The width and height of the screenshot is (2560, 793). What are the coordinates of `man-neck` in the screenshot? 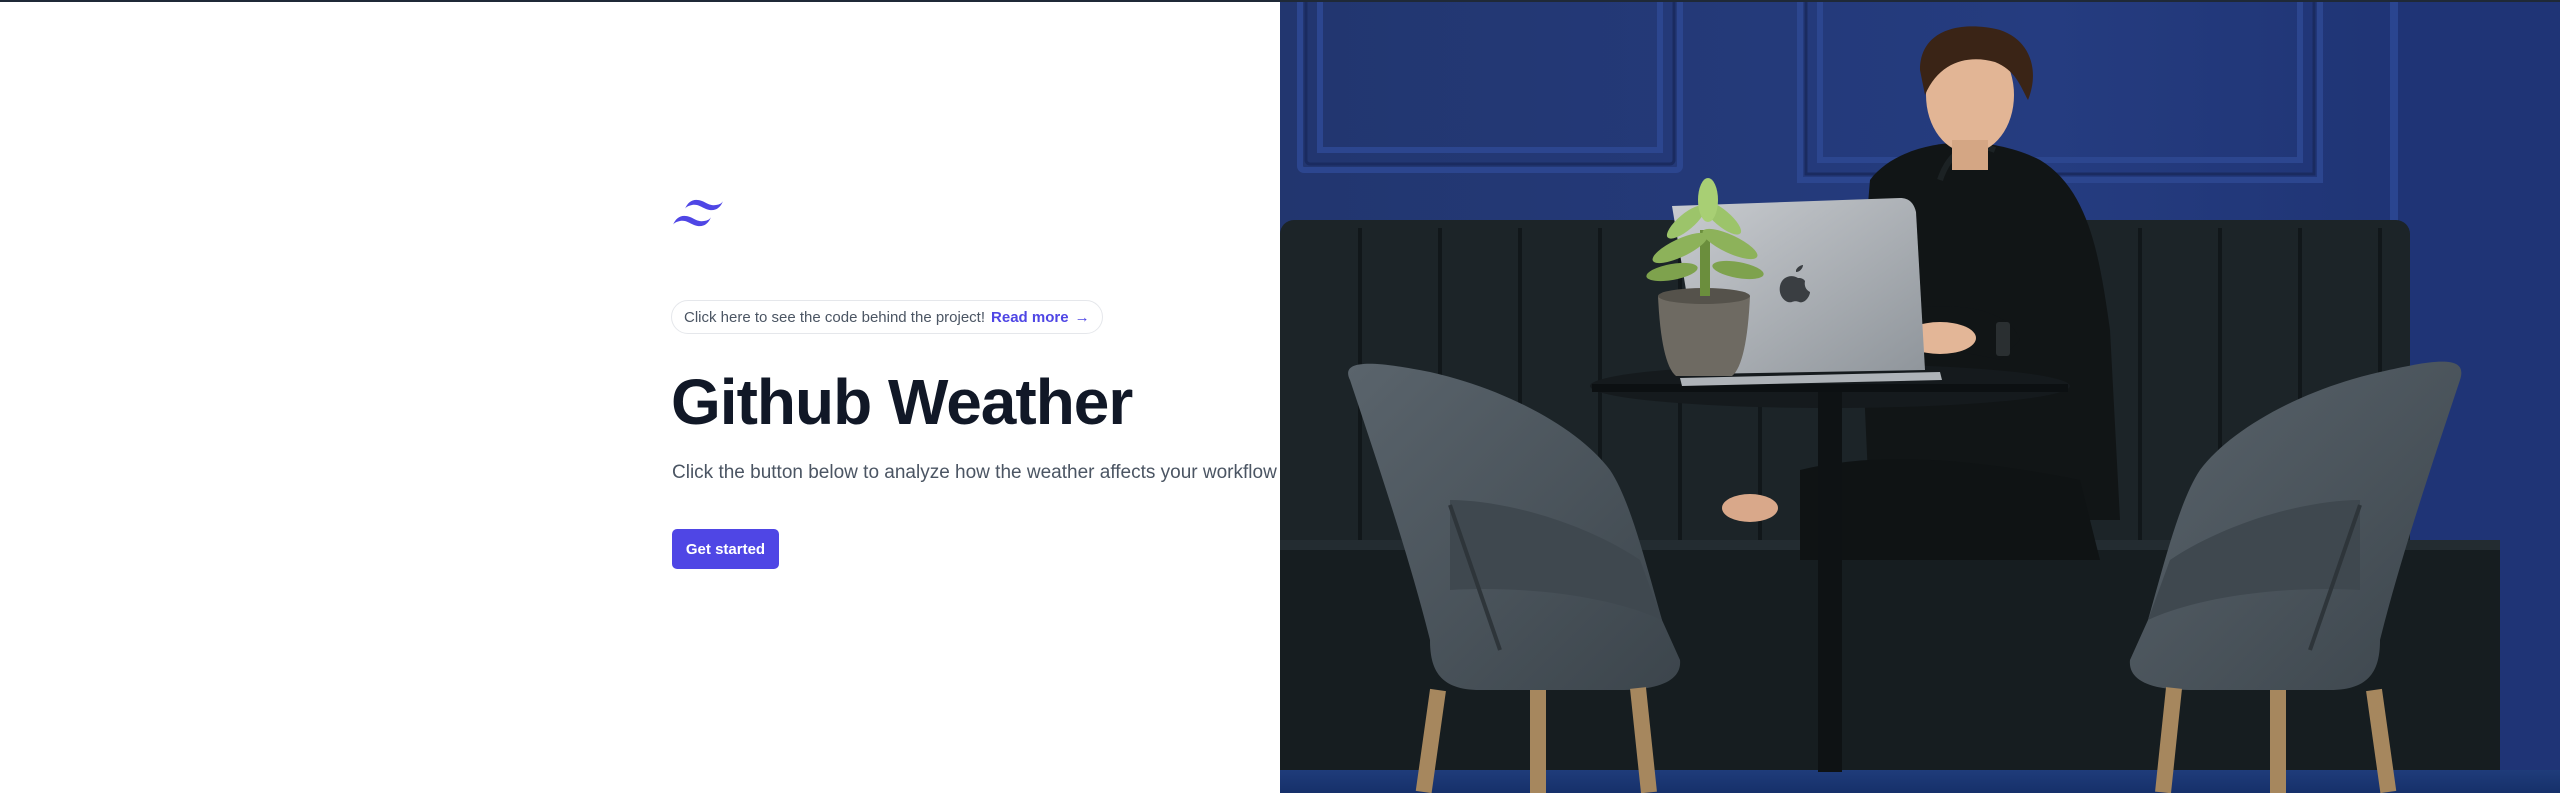 It's located at (1970, 155).